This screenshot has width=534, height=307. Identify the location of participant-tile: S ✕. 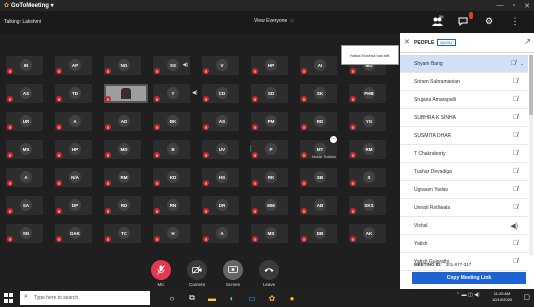
(367, 177).